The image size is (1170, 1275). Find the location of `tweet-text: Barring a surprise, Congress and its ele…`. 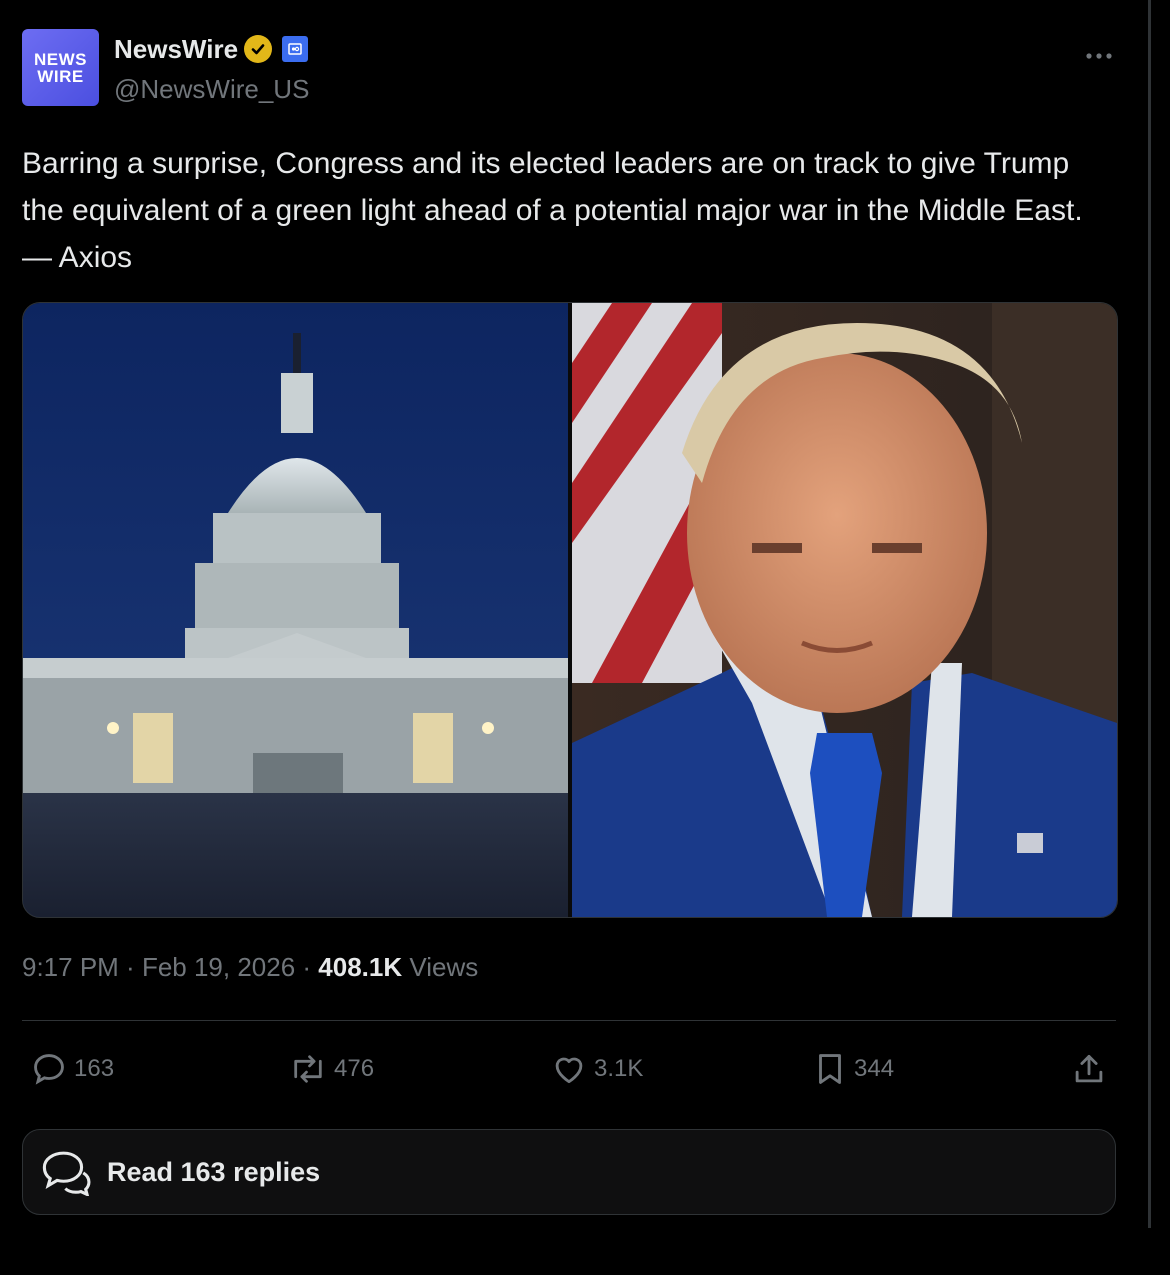

tweet-text: Barring a surprise, Congress and its ele… is located at coordinates (552, 210).